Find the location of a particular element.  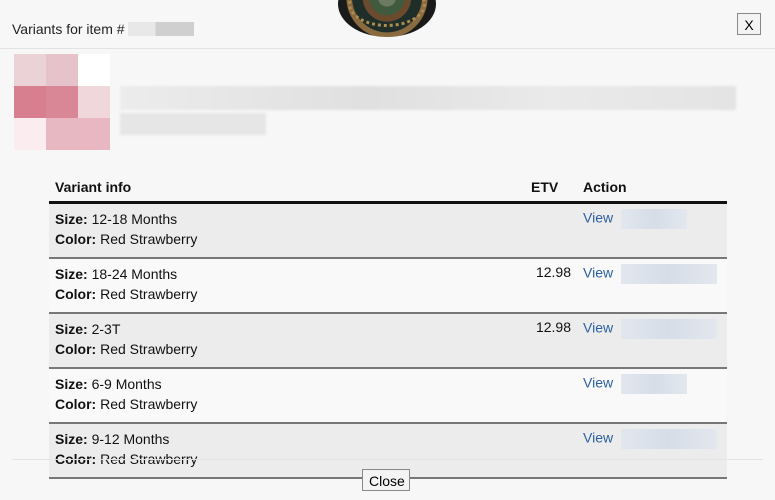

dialog-title: Variants for item # is located at coordinates (68, 29).